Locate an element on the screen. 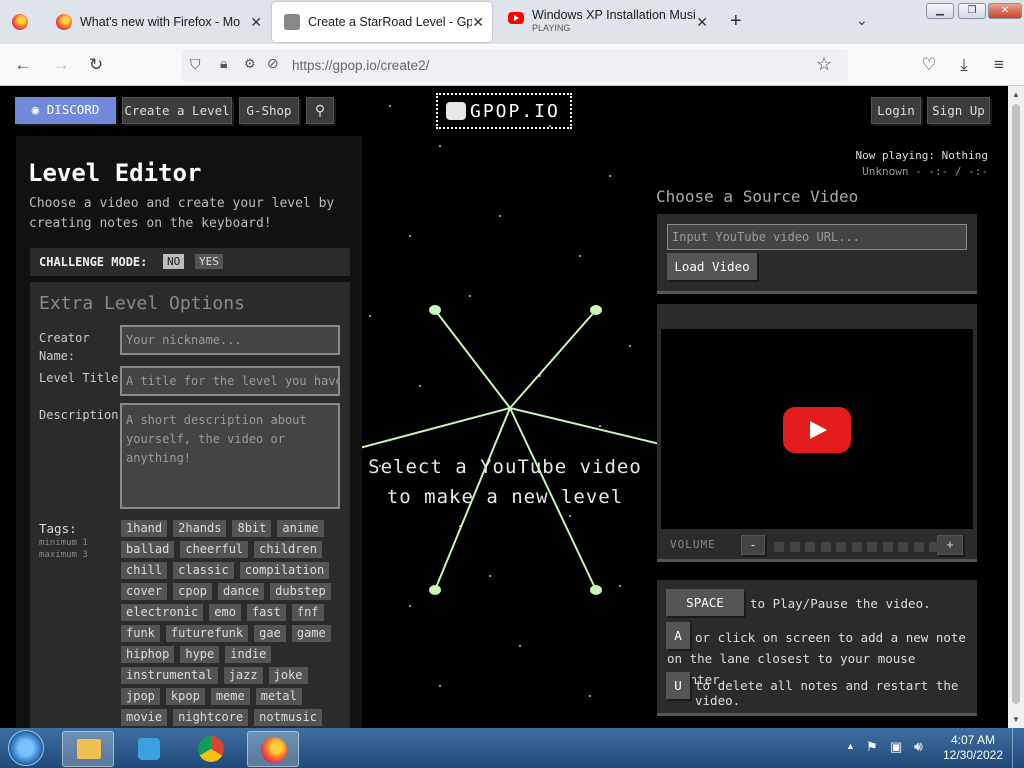  show-hidden-icons: ▲ is located at coordinates (850, 746).